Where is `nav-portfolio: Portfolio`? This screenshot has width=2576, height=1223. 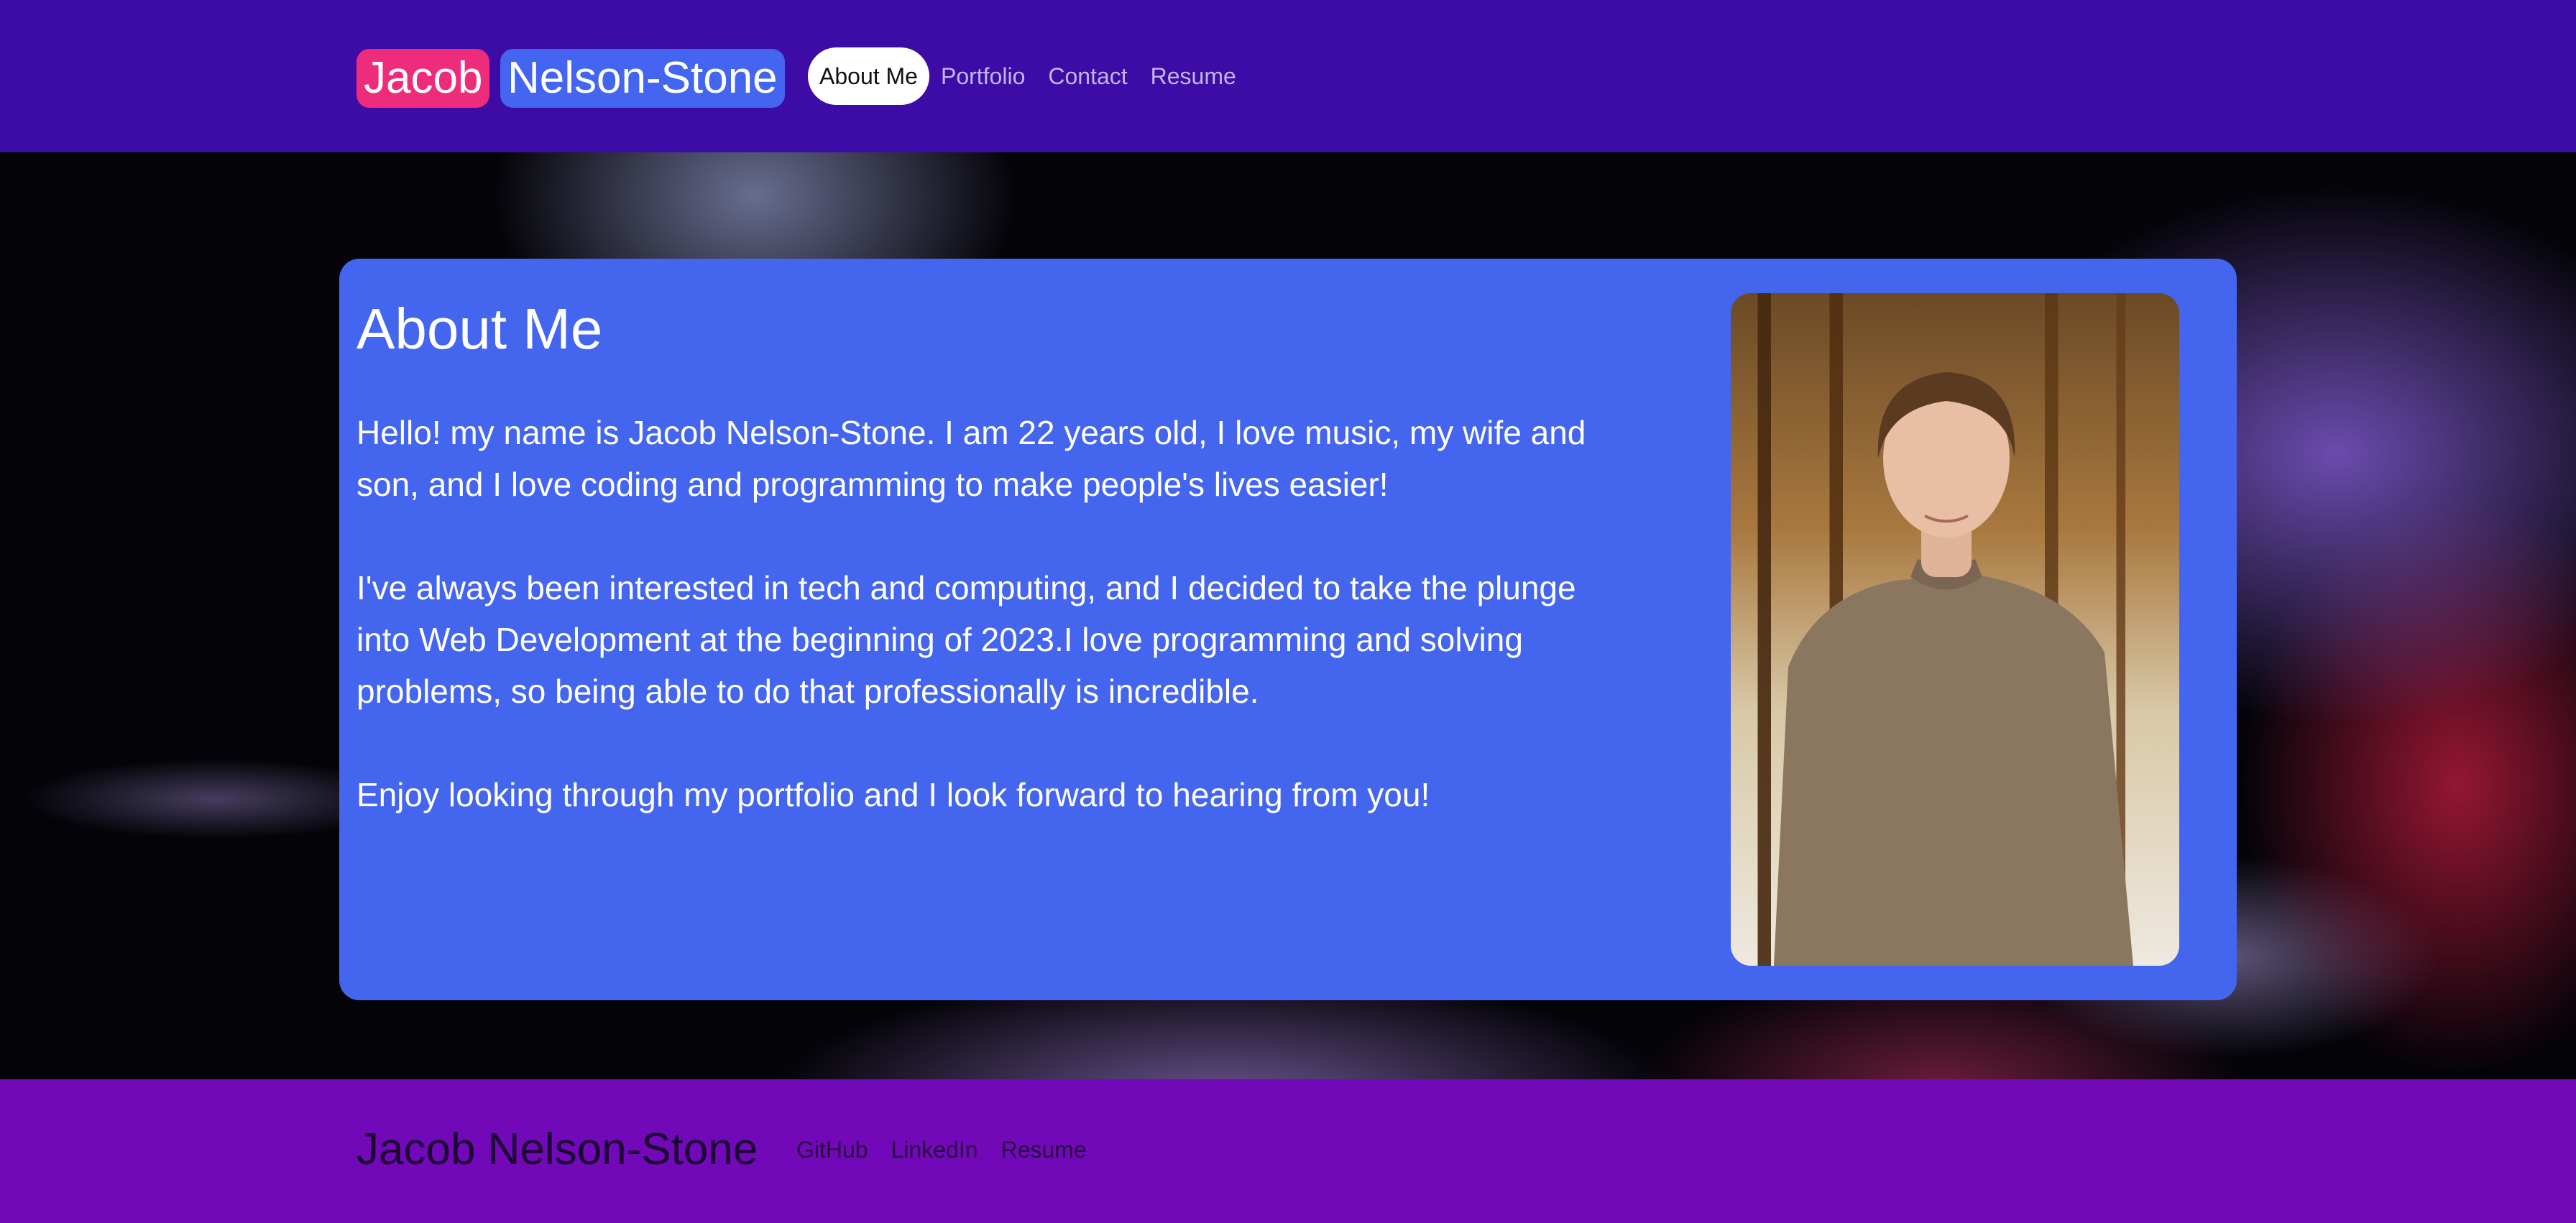
nav-portfolio: Portfolio is located at coordinates (982, 76).